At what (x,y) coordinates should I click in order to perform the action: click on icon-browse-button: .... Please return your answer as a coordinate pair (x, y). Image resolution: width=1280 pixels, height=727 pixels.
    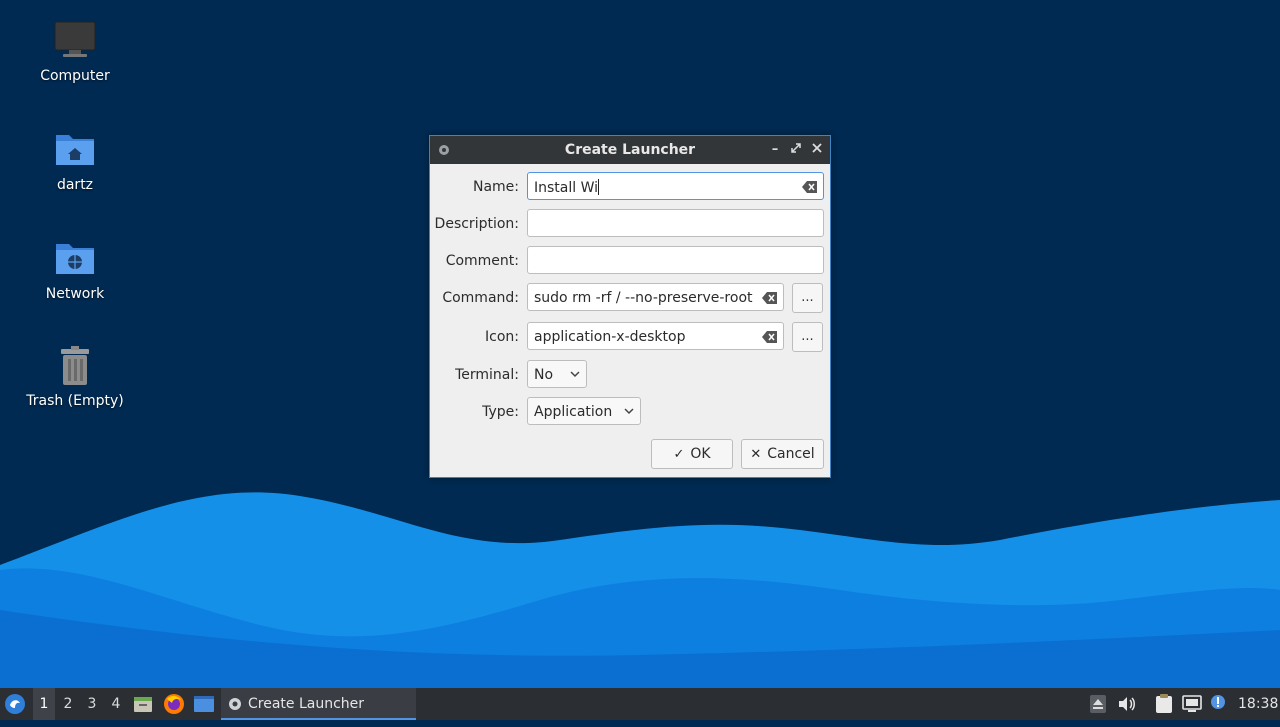
    Looking at the image, I should click on (807, 337).